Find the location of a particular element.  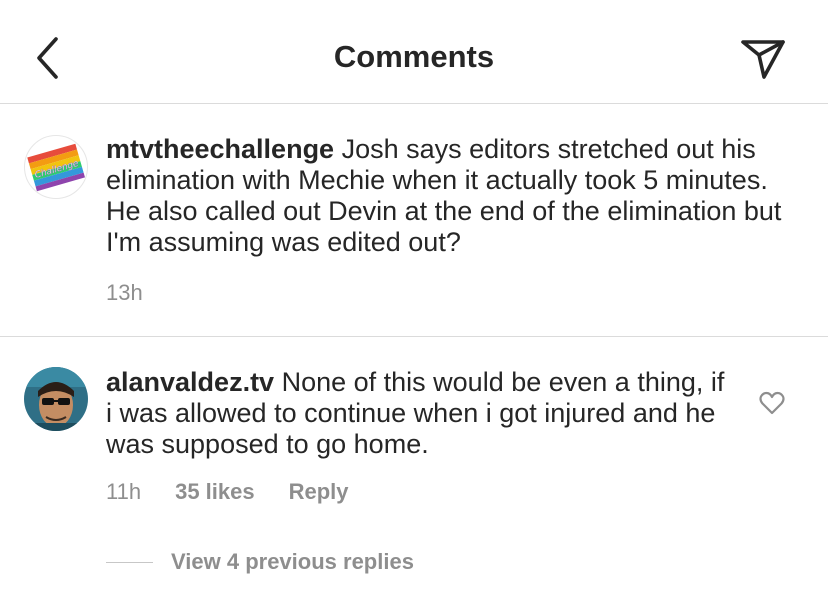

profile-photo is located at coordinates (56, 399).